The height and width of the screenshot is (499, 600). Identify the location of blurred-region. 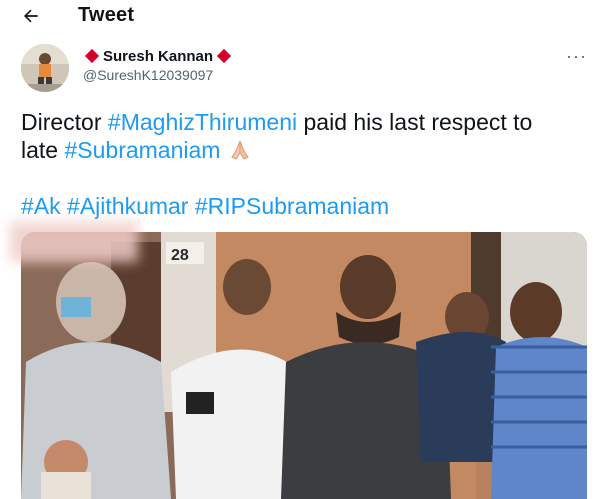
(74, 242).